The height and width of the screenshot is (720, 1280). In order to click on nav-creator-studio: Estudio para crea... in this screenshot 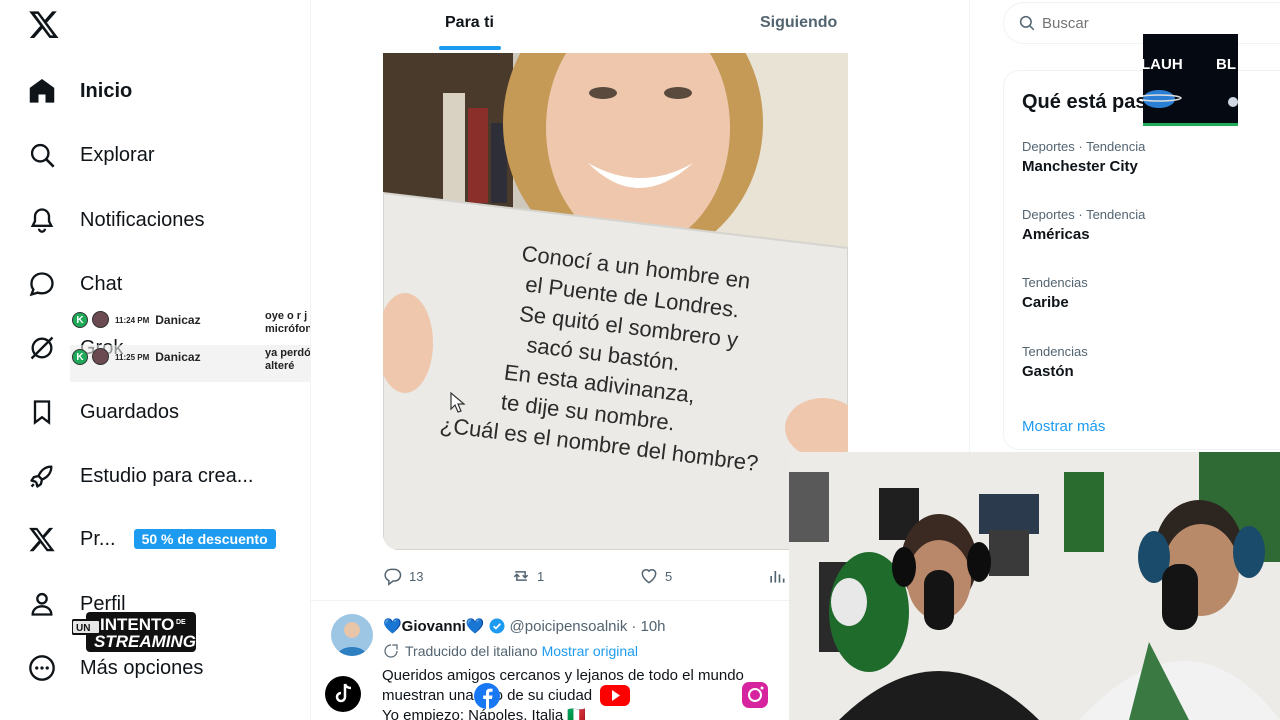, I will do `click(140, 476)`.